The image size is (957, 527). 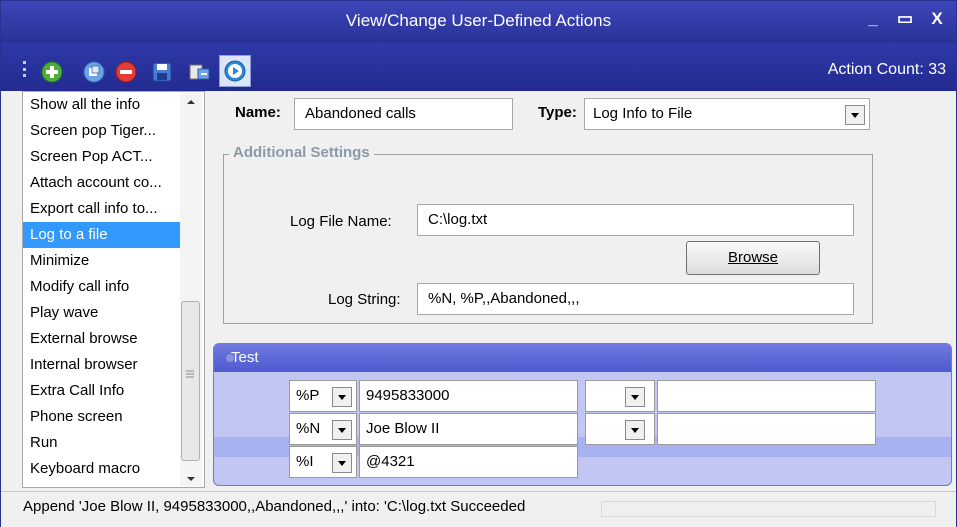 I want to click on list-item-selected: Log to a file, so click(x=102, y=235).